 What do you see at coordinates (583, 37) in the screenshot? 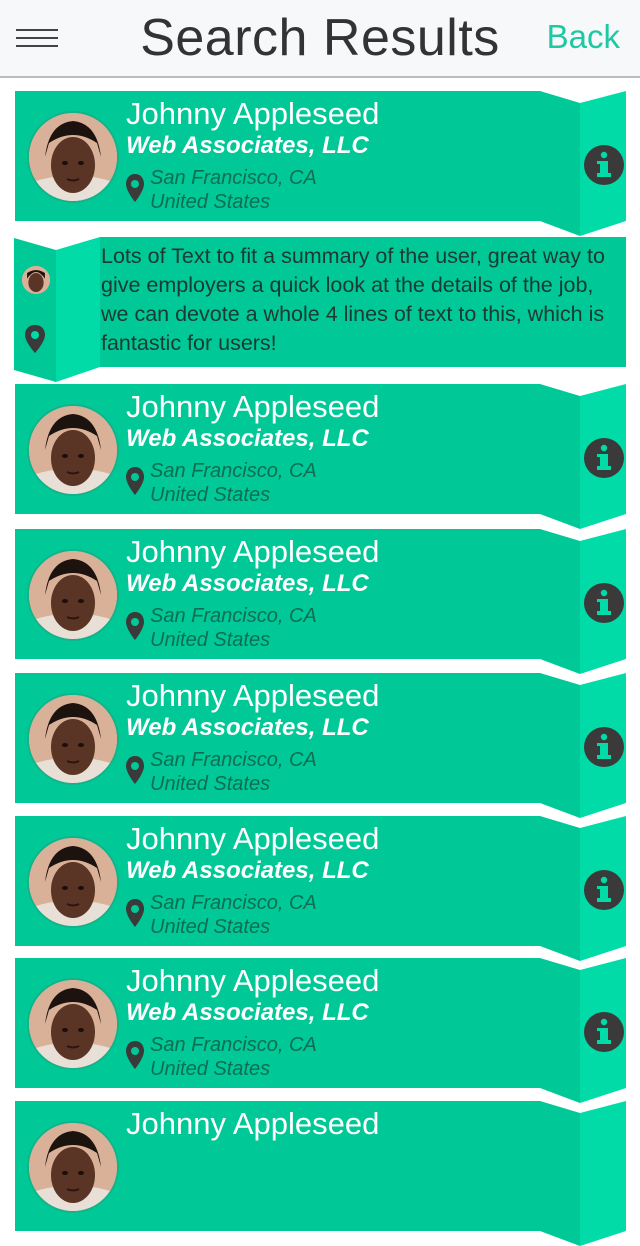
I see `back-button: Back` at bounding box center [583, 37].